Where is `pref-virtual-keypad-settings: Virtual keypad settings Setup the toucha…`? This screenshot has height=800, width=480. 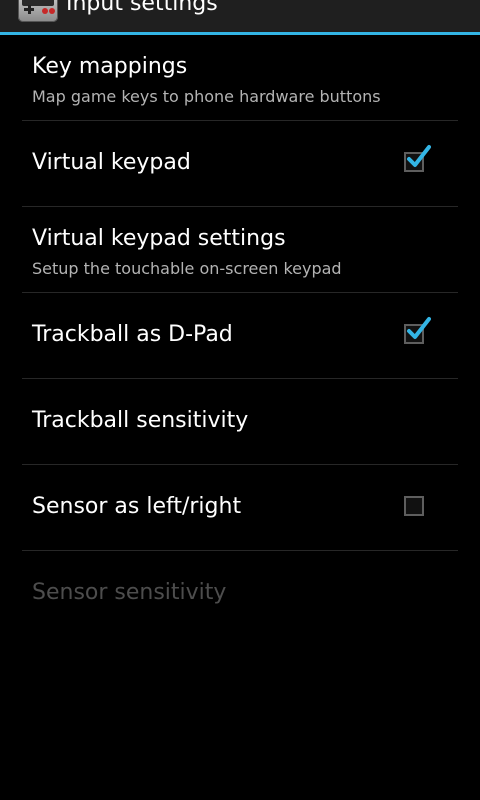
pref-virtual-keypad-settings: Virtual keypad settings Setup the toucha… is located at coordinates (240, 250).